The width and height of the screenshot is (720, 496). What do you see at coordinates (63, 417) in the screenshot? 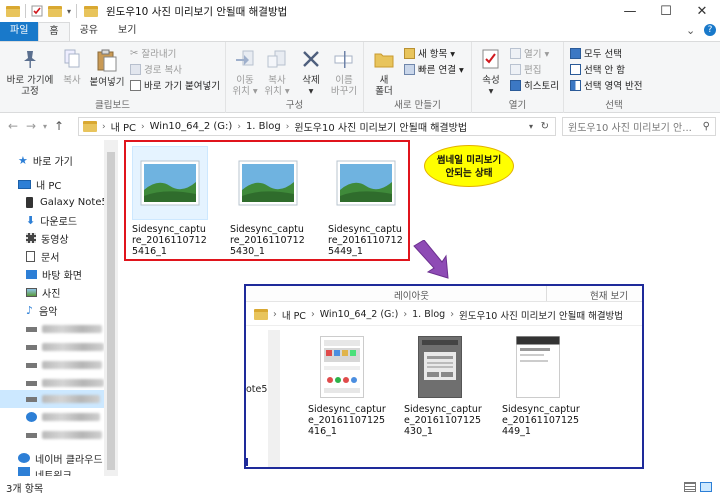
I see `nav-cloud-redacted` at bounding box center [63, 417].